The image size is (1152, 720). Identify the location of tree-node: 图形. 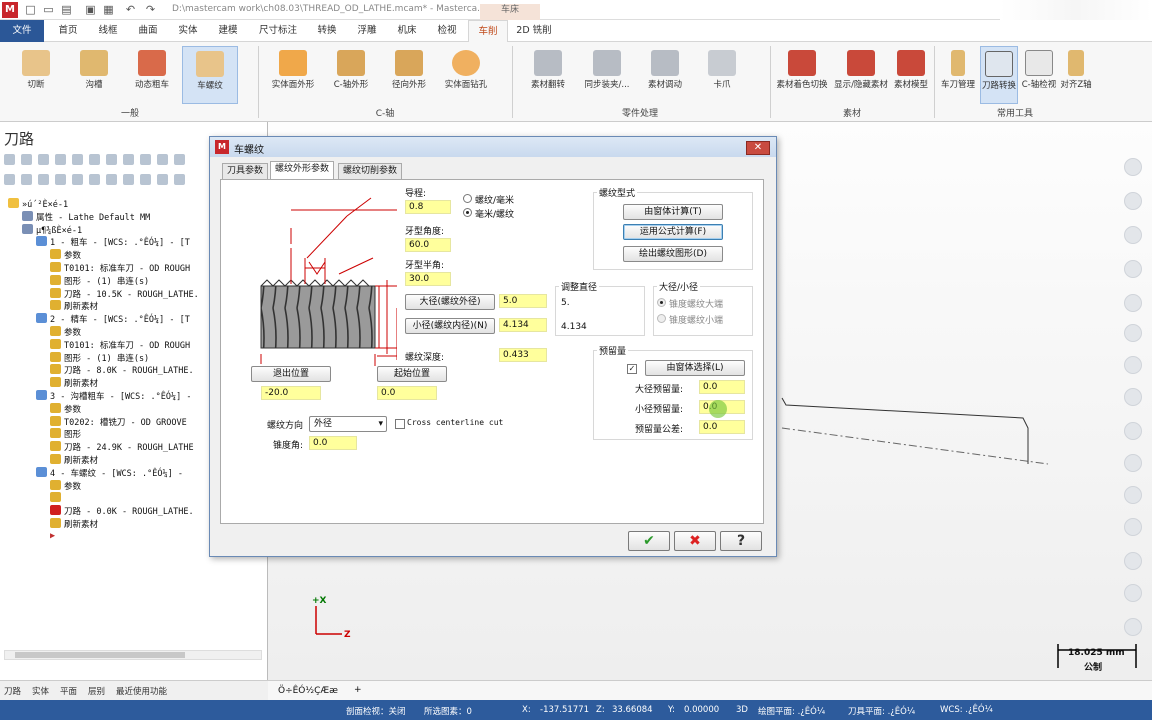
(65, 434).